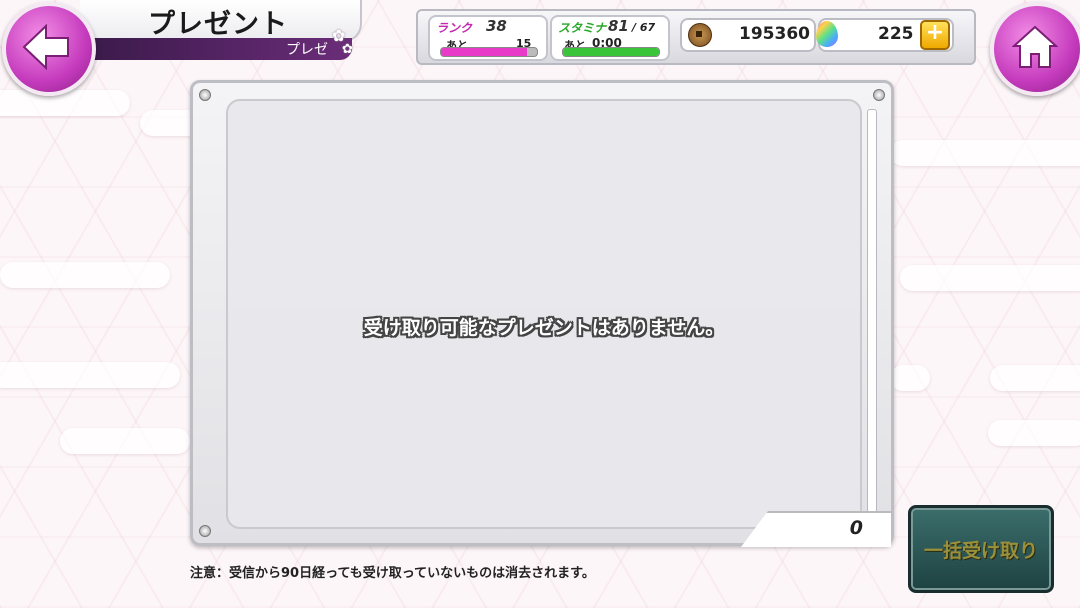 The height and width of the screenshot is (608, 1080). I want to click on gem-amount: 225, so click(896, 34).